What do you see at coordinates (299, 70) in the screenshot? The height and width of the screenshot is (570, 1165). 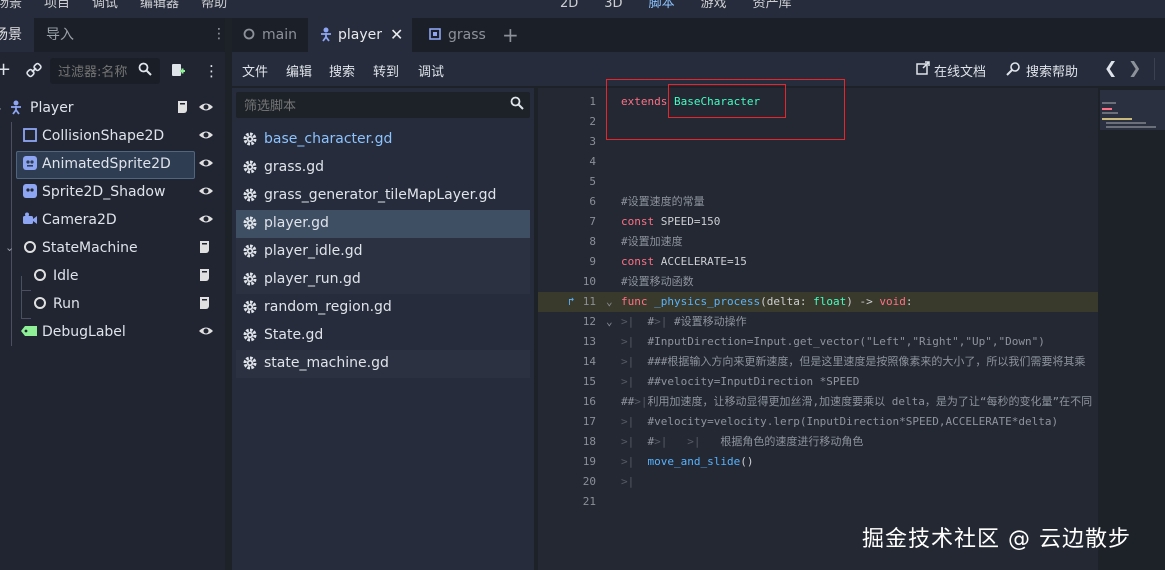 I see `menu-edit: 编辑` at bounding box center [299, 70].